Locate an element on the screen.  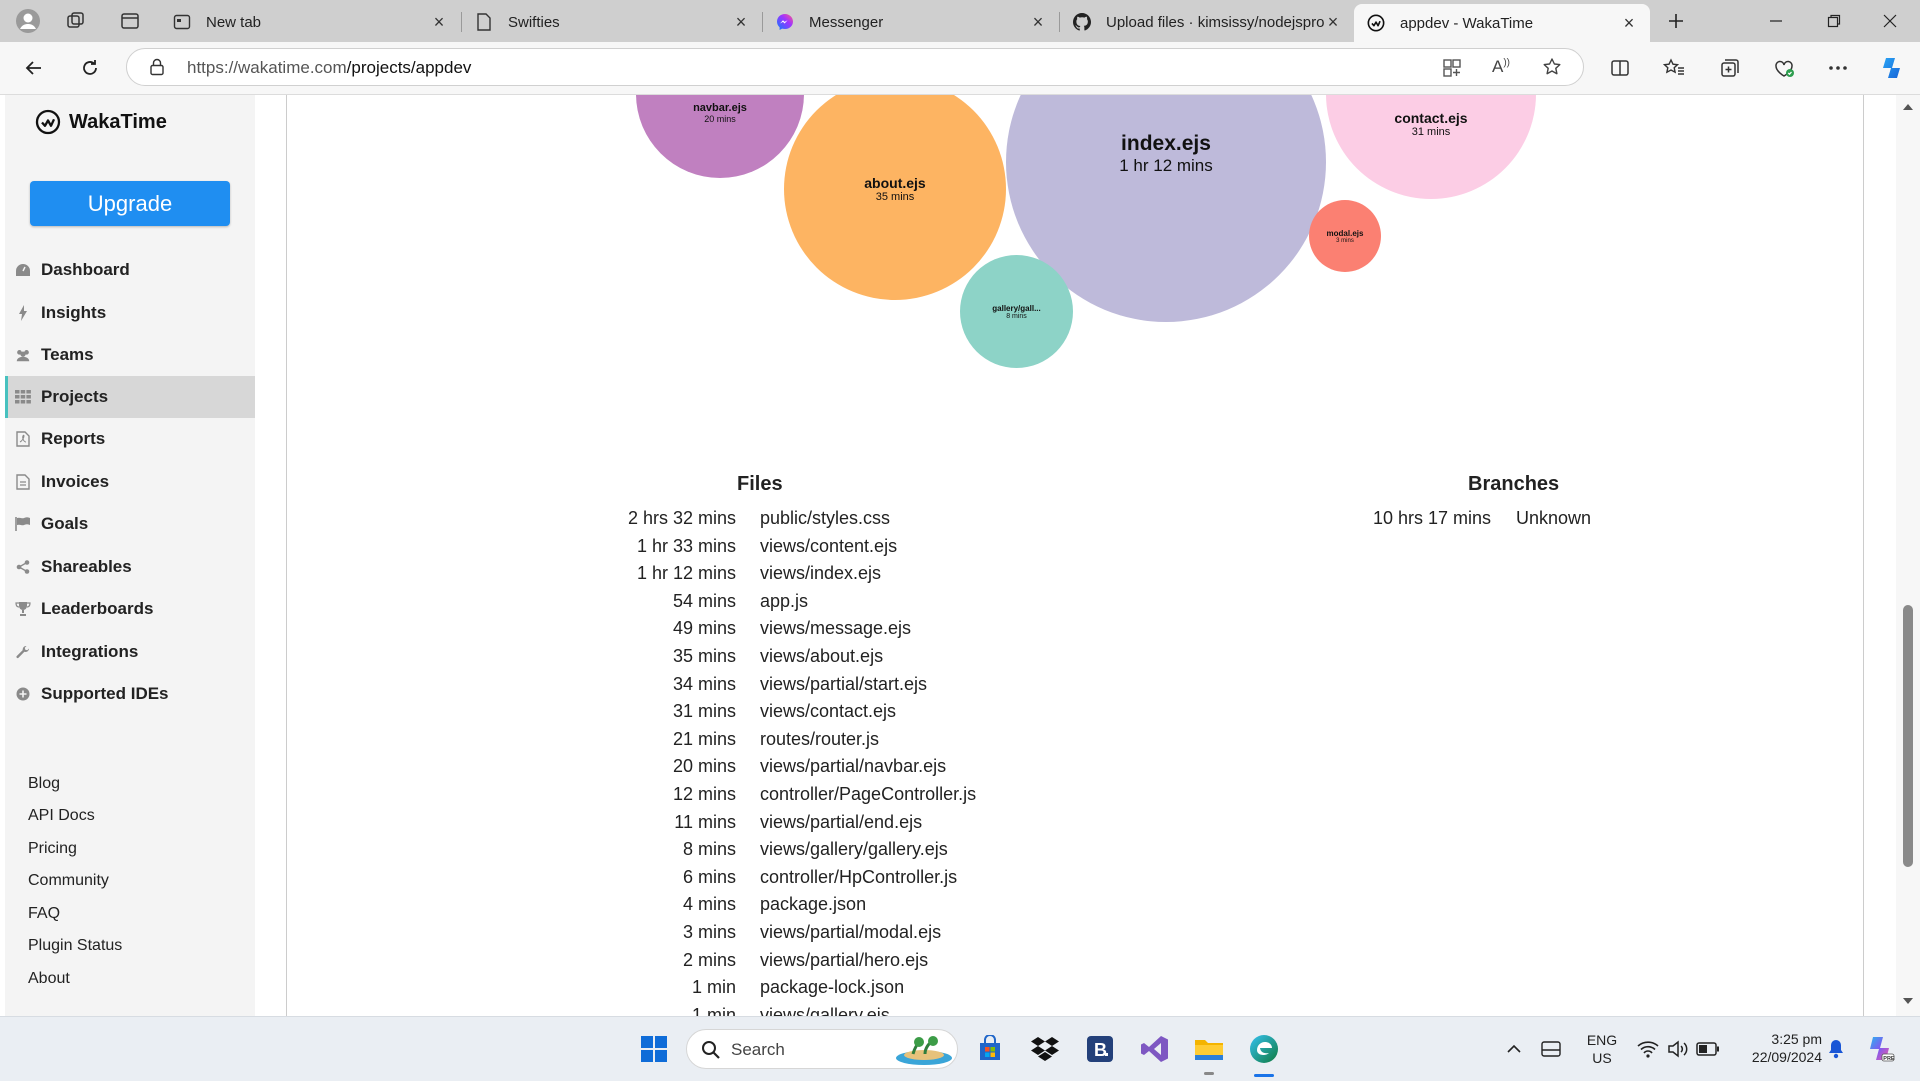
sidebar-item-teams: Teams is located at coordinates (130, 355).